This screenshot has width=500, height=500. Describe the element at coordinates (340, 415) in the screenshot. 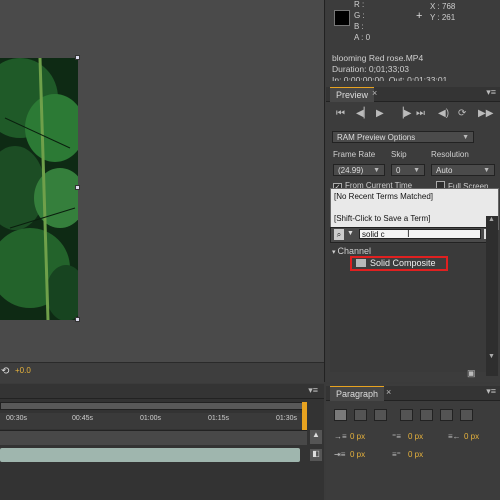

I see `align-left-icon` at that location.